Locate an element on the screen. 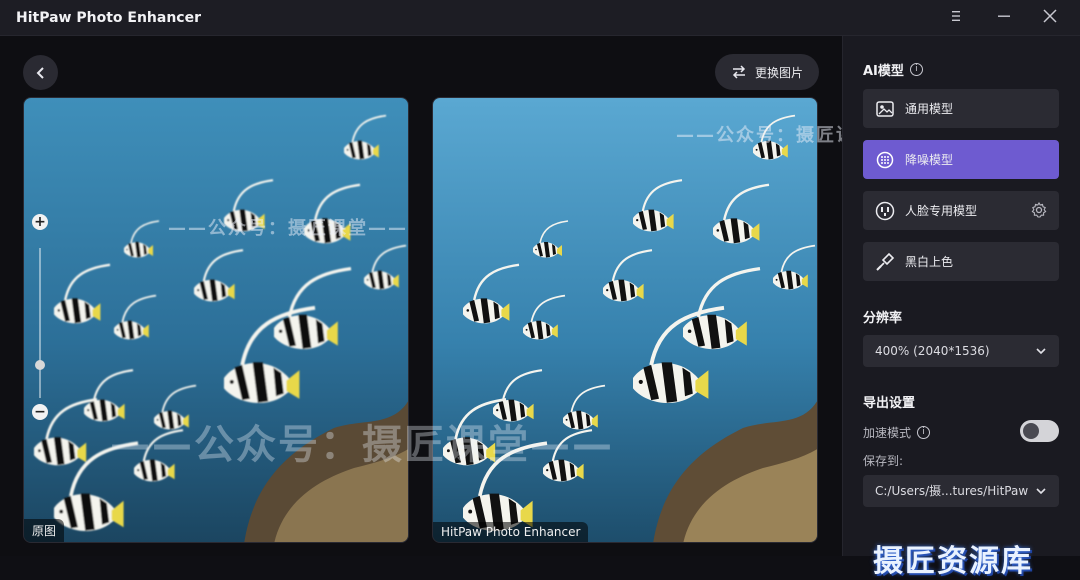 The image size is (1080, 580). chevron-left-icon is located at coordinates (40, 72).